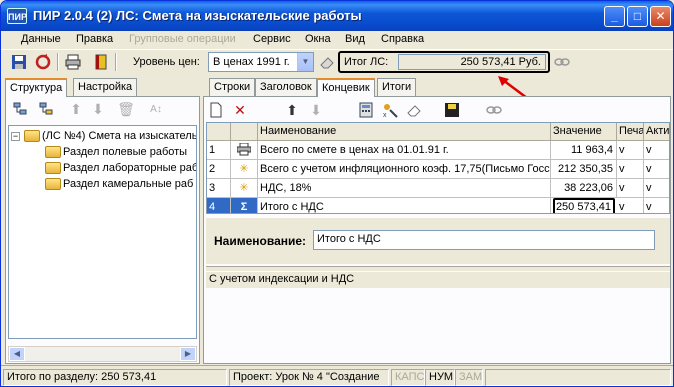  I want to click on status-project: Проект: Урок № 4 "Создание, so click(309, 377).